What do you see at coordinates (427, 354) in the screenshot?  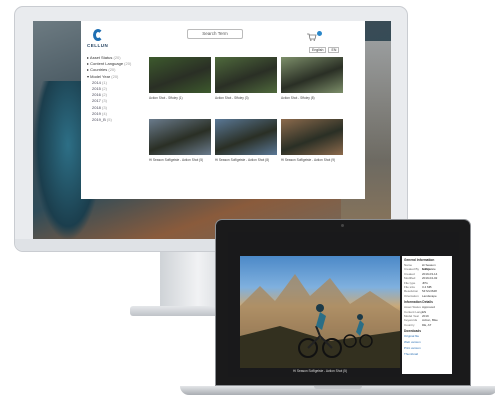 I see `download-link: Thumbnail` at bounding box center [427, 354].